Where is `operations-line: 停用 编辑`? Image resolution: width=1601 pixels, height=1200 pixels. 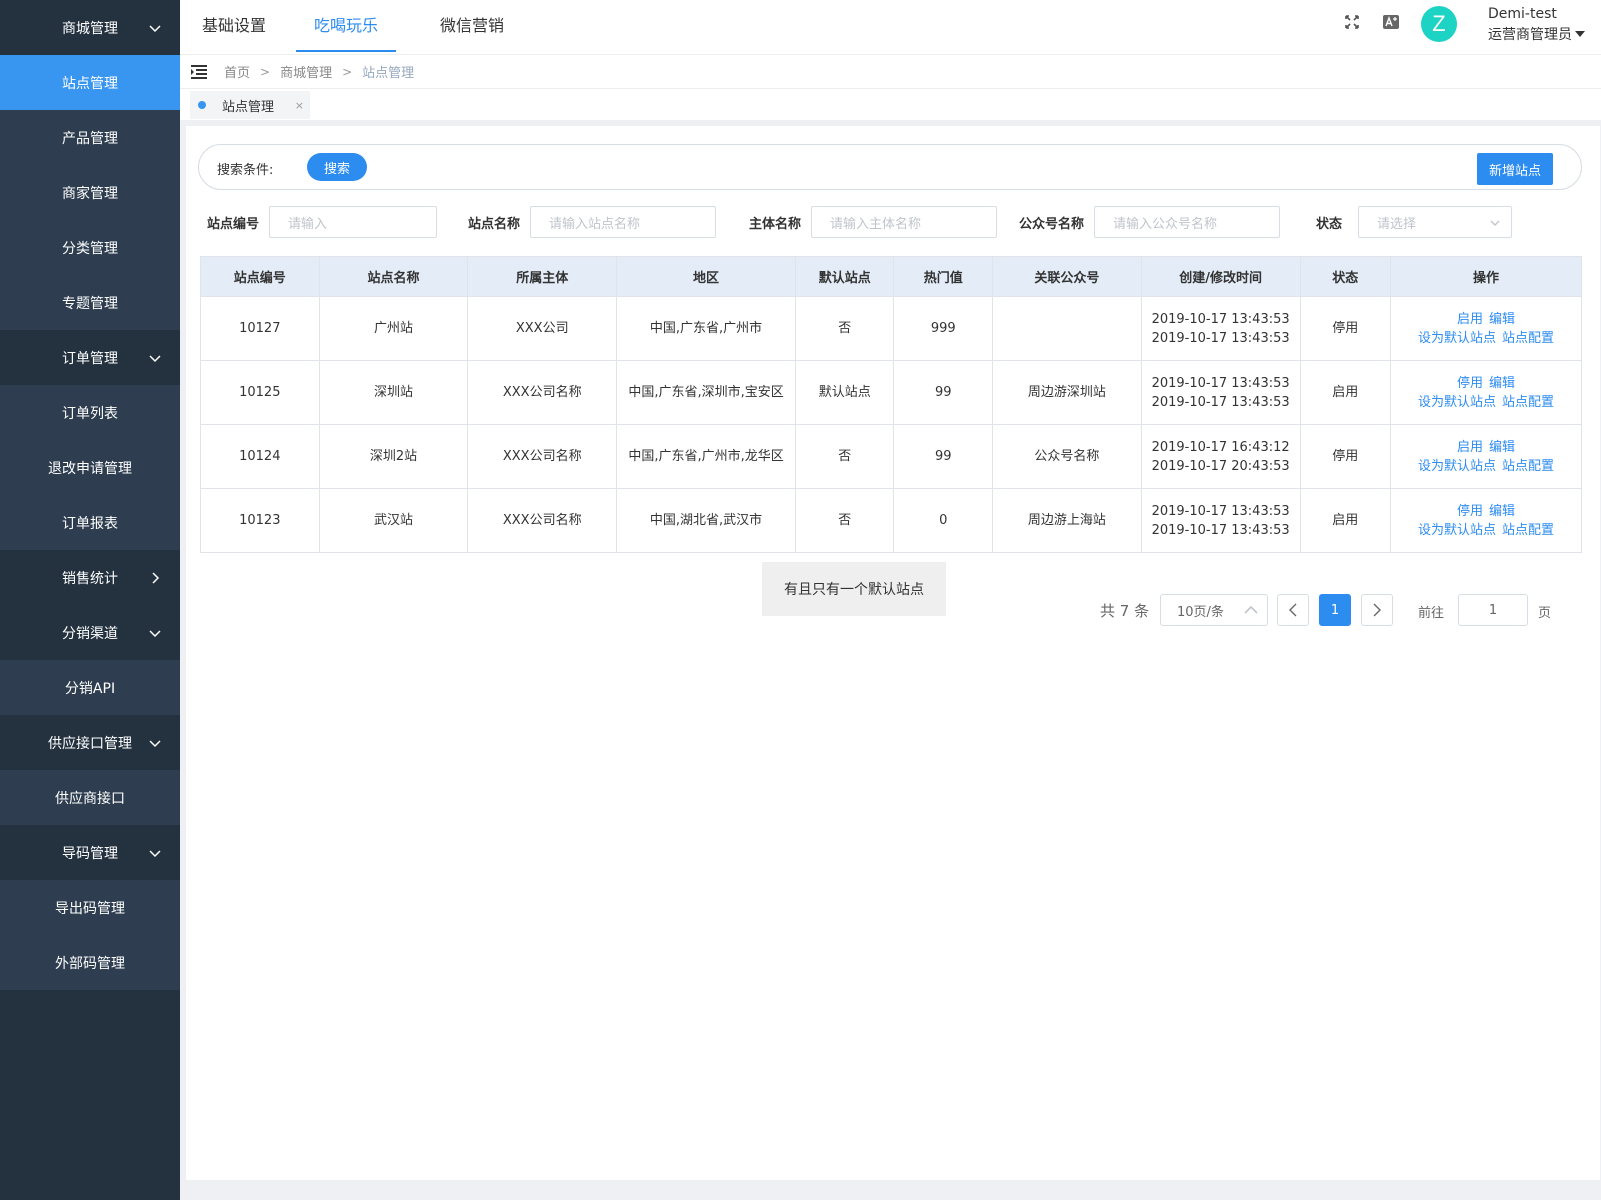 operations-line: 停用 编辑 is located at coordinates (1486, 383).